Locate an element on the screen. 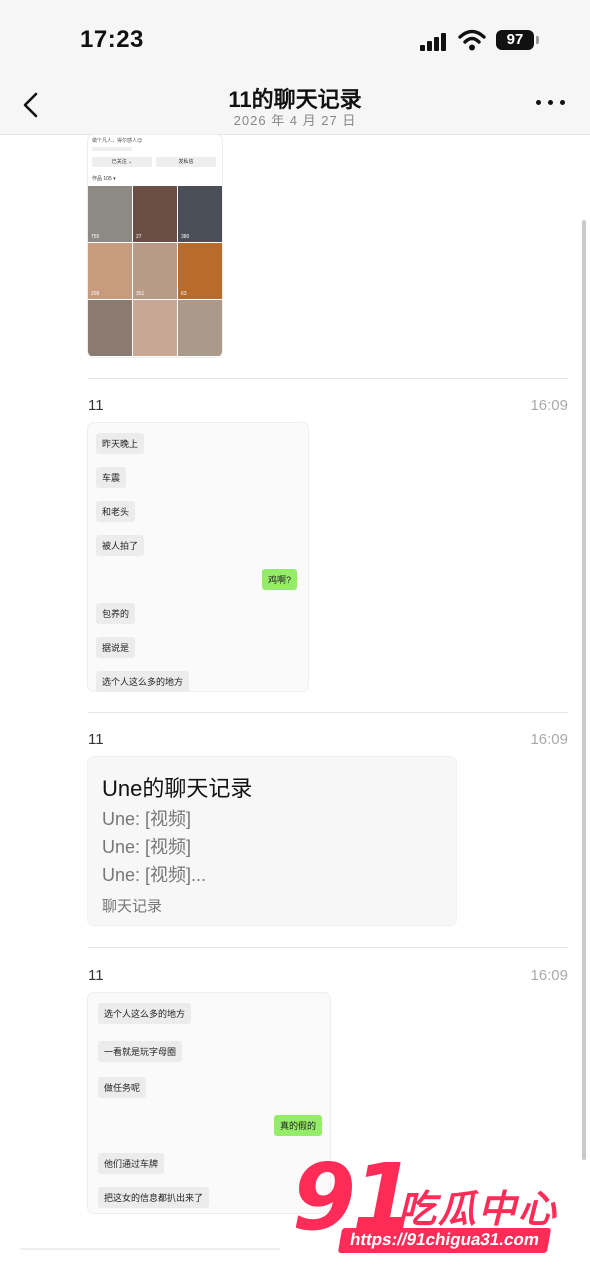 The width and height of the screenshot is (590, 1280). status-bar: 17:23 97 is located at coordinates (295, 40).